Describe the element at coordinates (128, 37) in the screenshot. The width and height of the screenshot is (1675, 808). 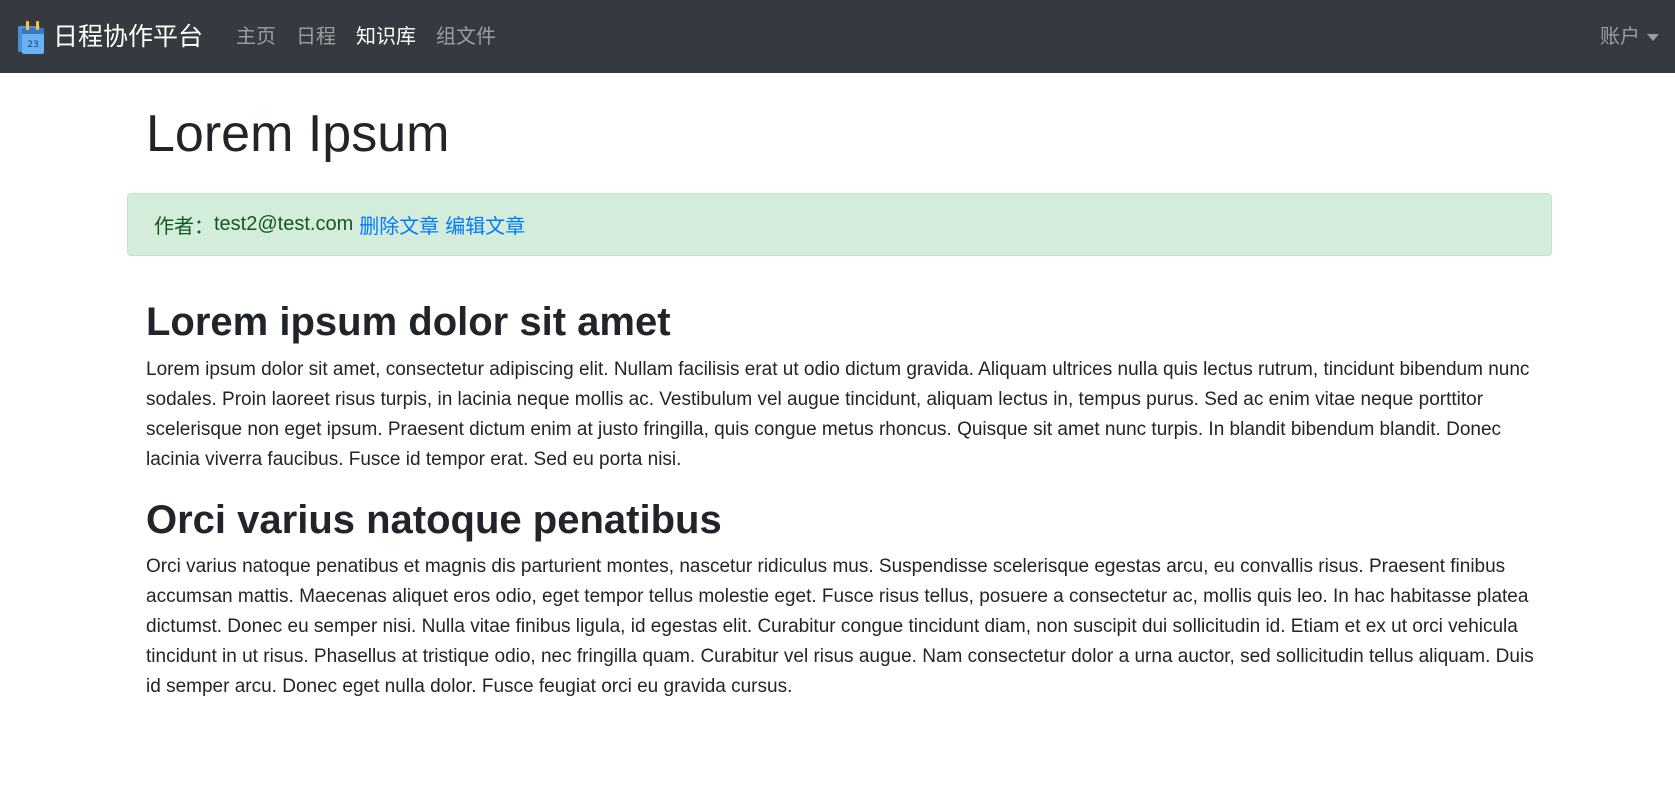
I see `brand-title: 日程协作平台` at that location.